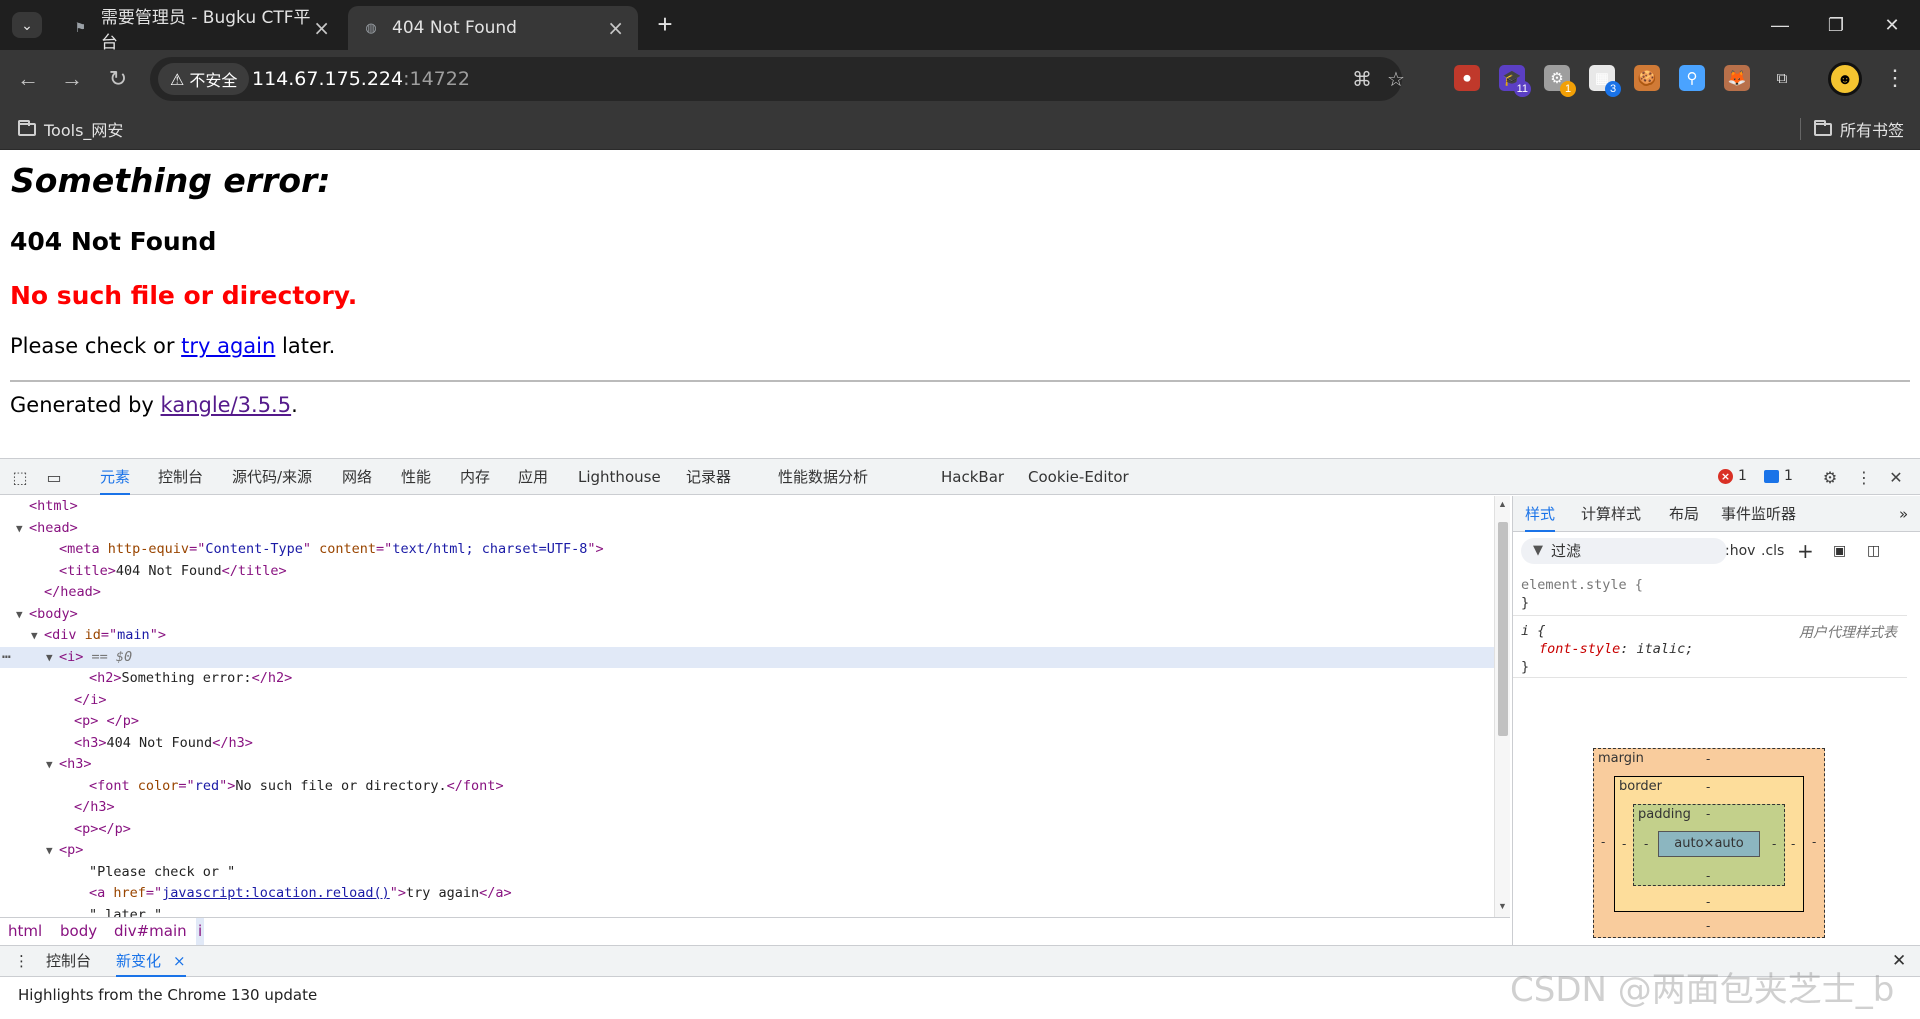  Describe the element at coordinates (747, 721) in the screenshot. I see `dom-node-row: <p> </p>` at that location.